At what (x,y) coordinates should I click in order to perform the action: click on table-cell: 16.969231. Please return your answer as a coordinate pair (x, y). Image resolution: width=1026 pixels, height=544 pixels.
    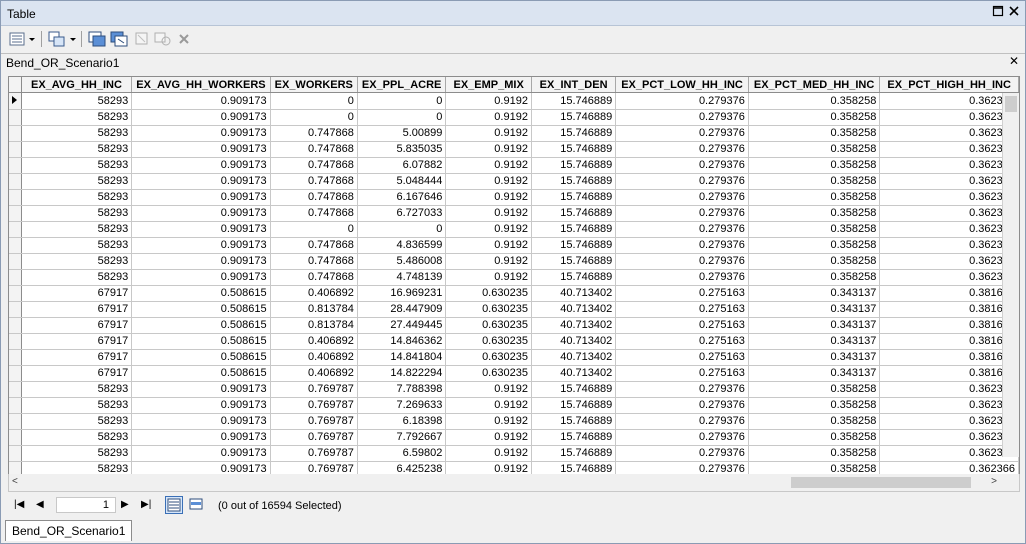
    Looking at the image, I should click on (402, 293).